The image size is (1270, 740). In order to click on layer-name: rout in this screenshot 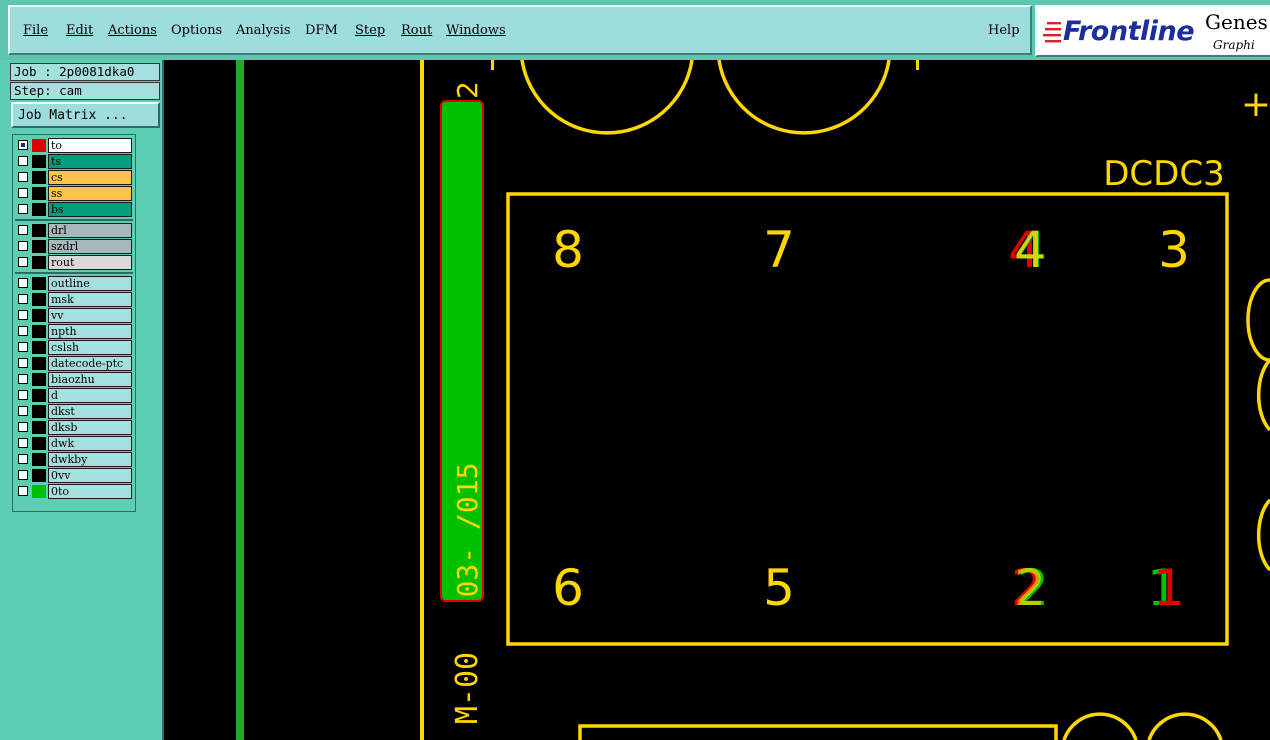, I will do `click(90, 262)`.